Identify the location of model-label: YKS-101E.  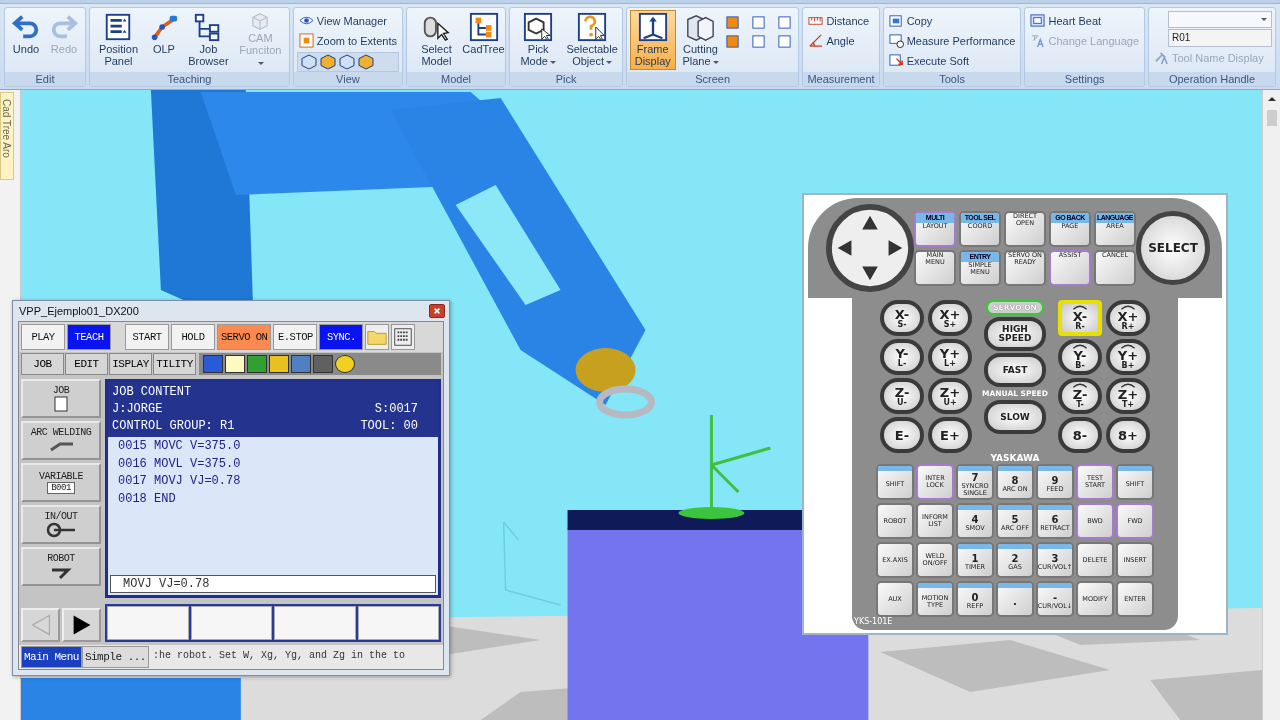
(873, 621).